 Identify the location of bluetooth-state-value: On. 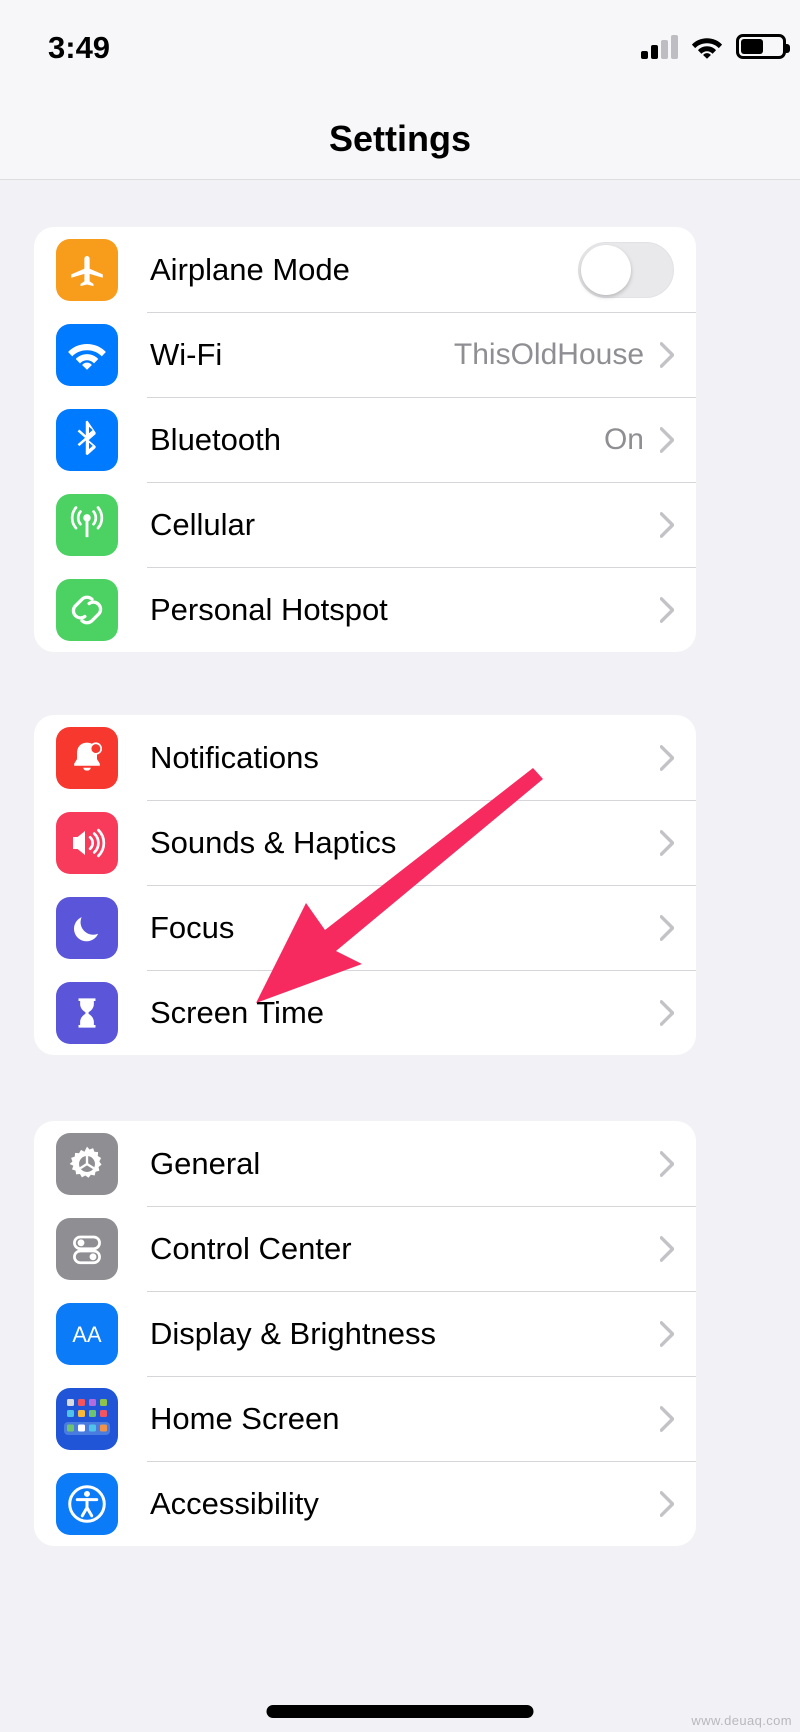
(623, 439).